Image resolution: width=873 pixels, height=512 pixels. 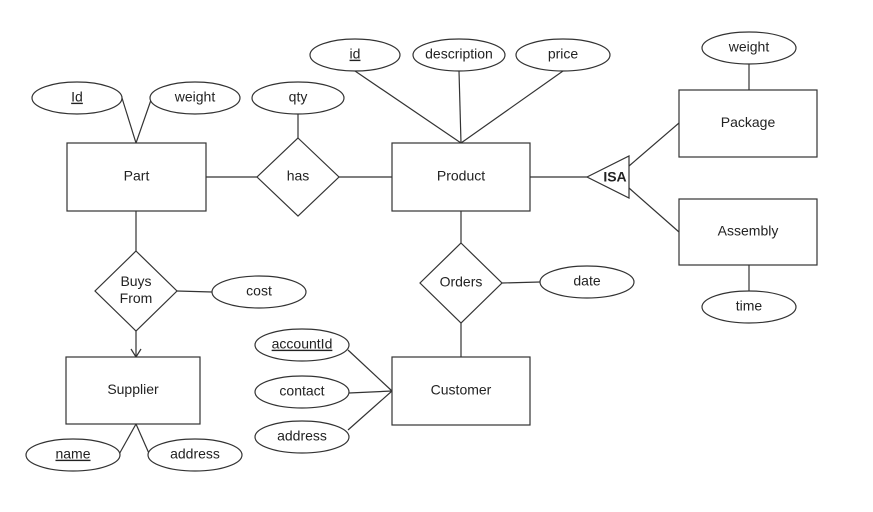 I want to click on attribute-supplier_address: address, so click(x=195, y=455).